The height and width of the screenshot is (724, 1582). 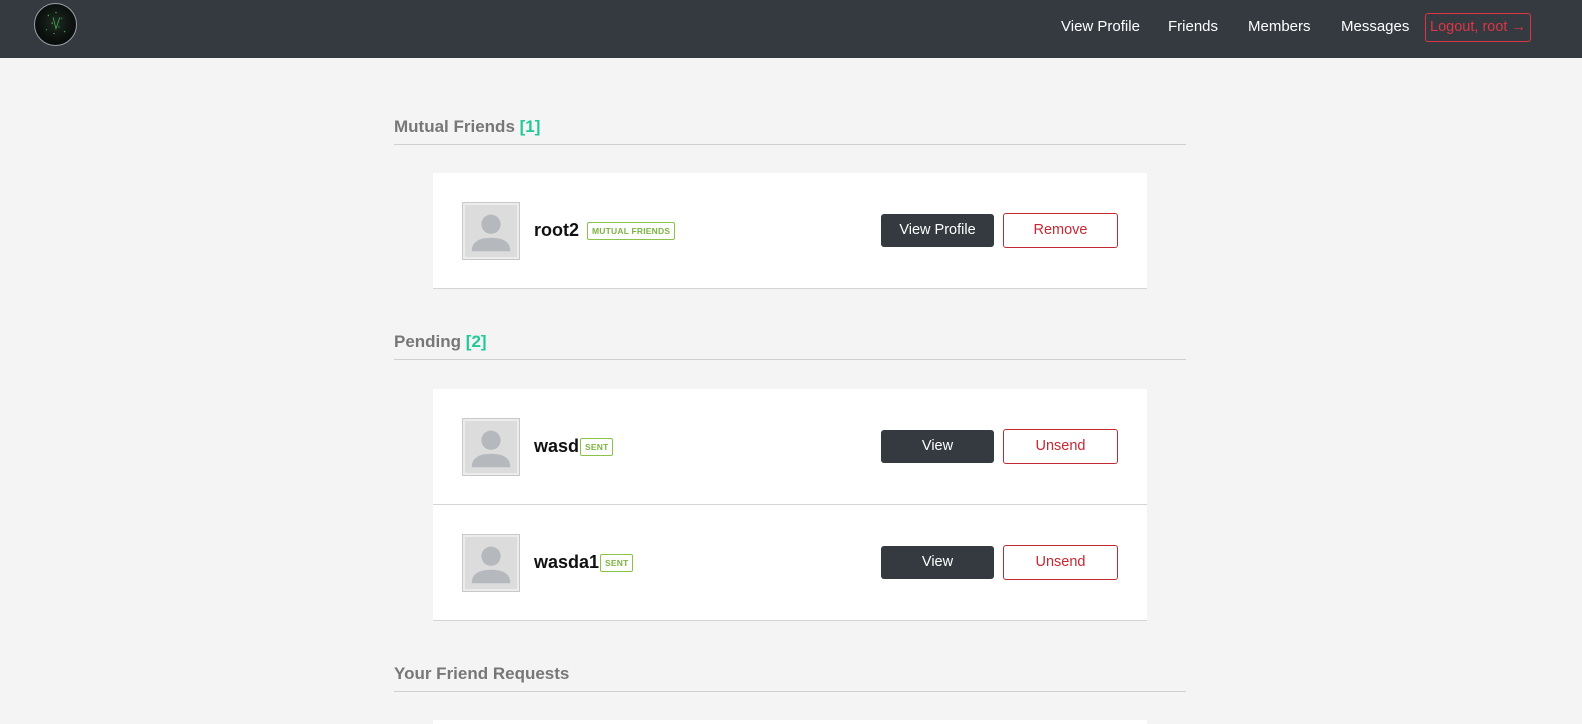 I want to click on section-title-text: Your Friend Requests, so click(x=482, y=673).